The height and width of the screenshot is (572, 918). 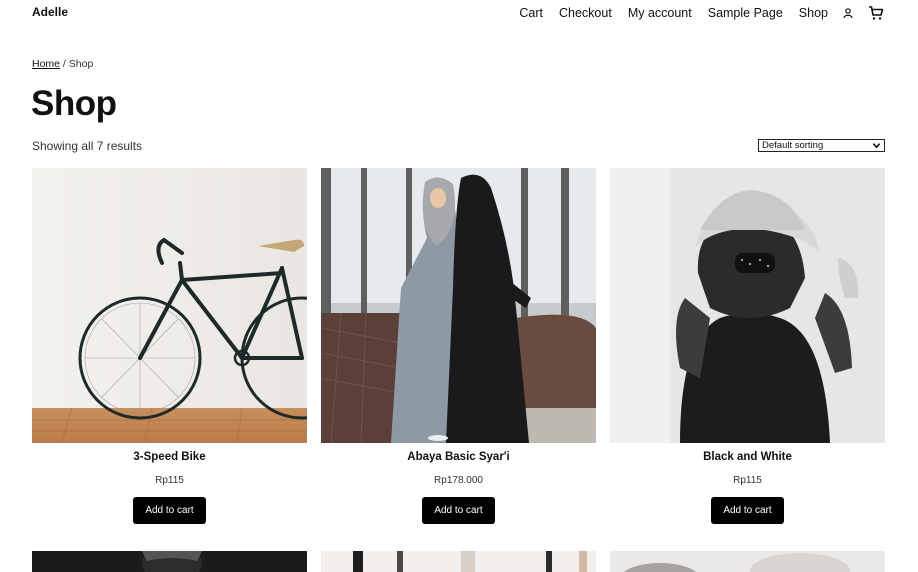 I want to click on breadcrumb-current: Shop, so click(x=81, y=64).